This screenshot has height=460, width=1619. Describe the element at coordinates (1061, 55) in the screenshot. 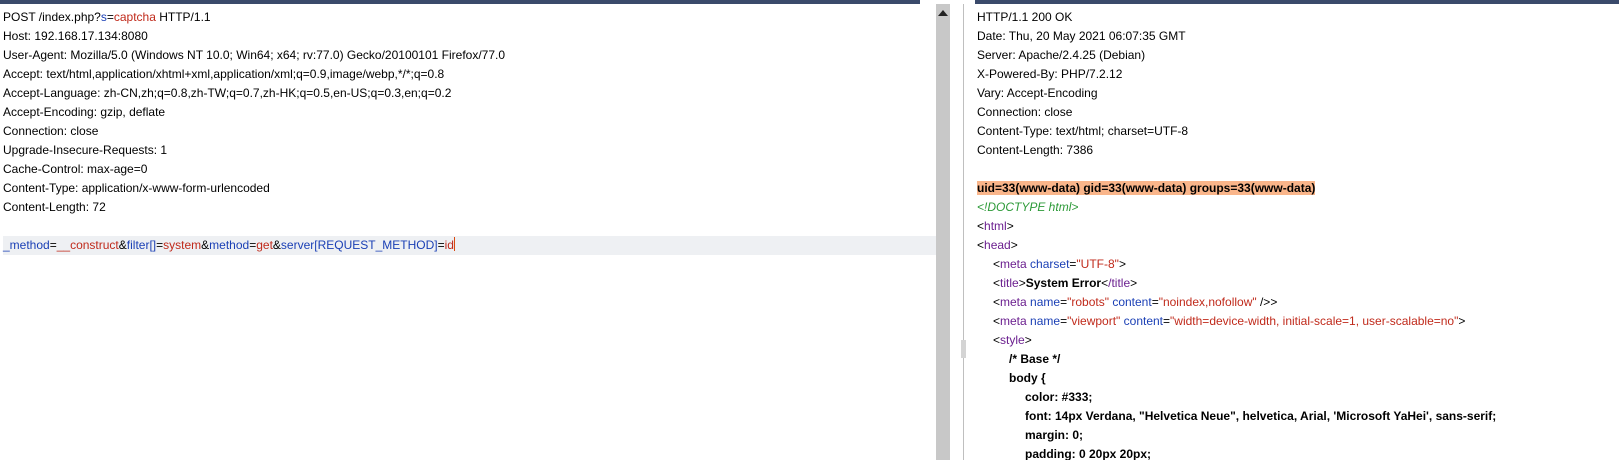

I see `response-header-server: Server: Apache/2.4.25 (Debian)` at that location.